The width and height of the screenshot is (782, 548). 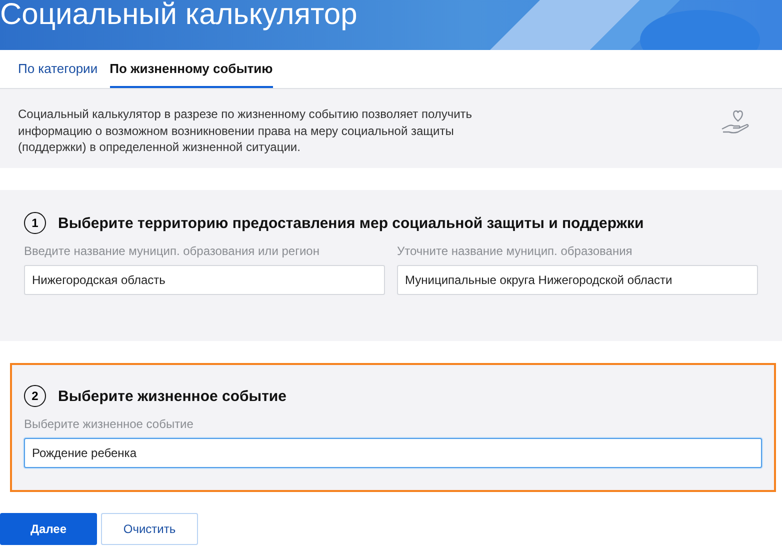 I want to click on field-label: Введите название муницип. образования или регион, so click(x=172, y=251).